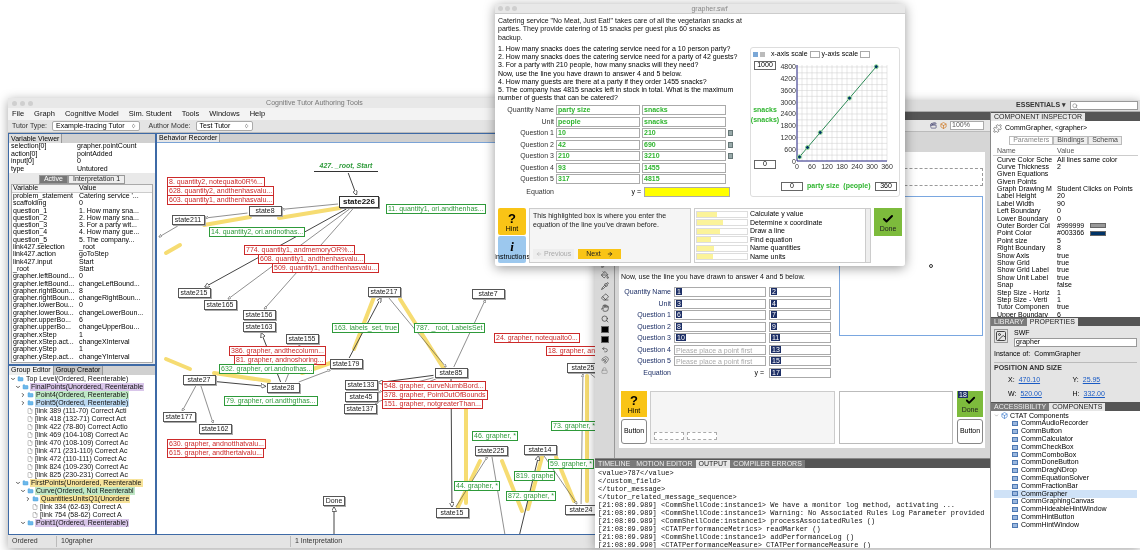  Describe the element at coordinates (604, 297) in the screenshot. I see `eraser-icon` at that location.